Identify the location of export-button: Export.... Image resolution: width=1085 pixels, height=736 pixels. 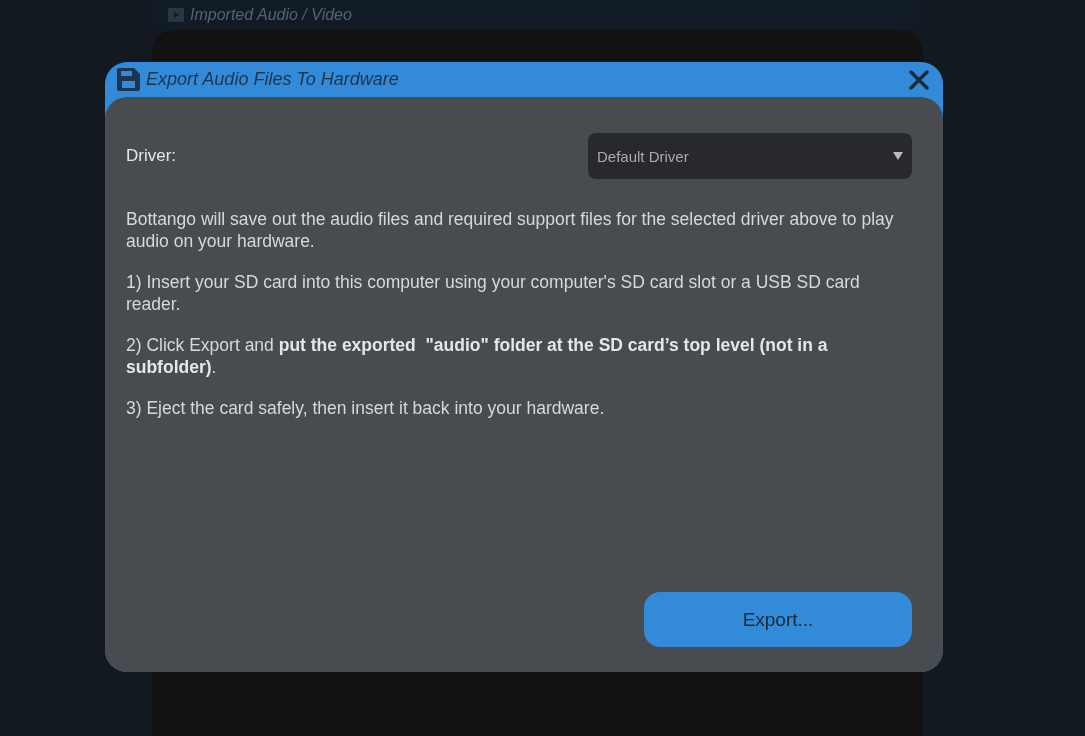
(778, 619).